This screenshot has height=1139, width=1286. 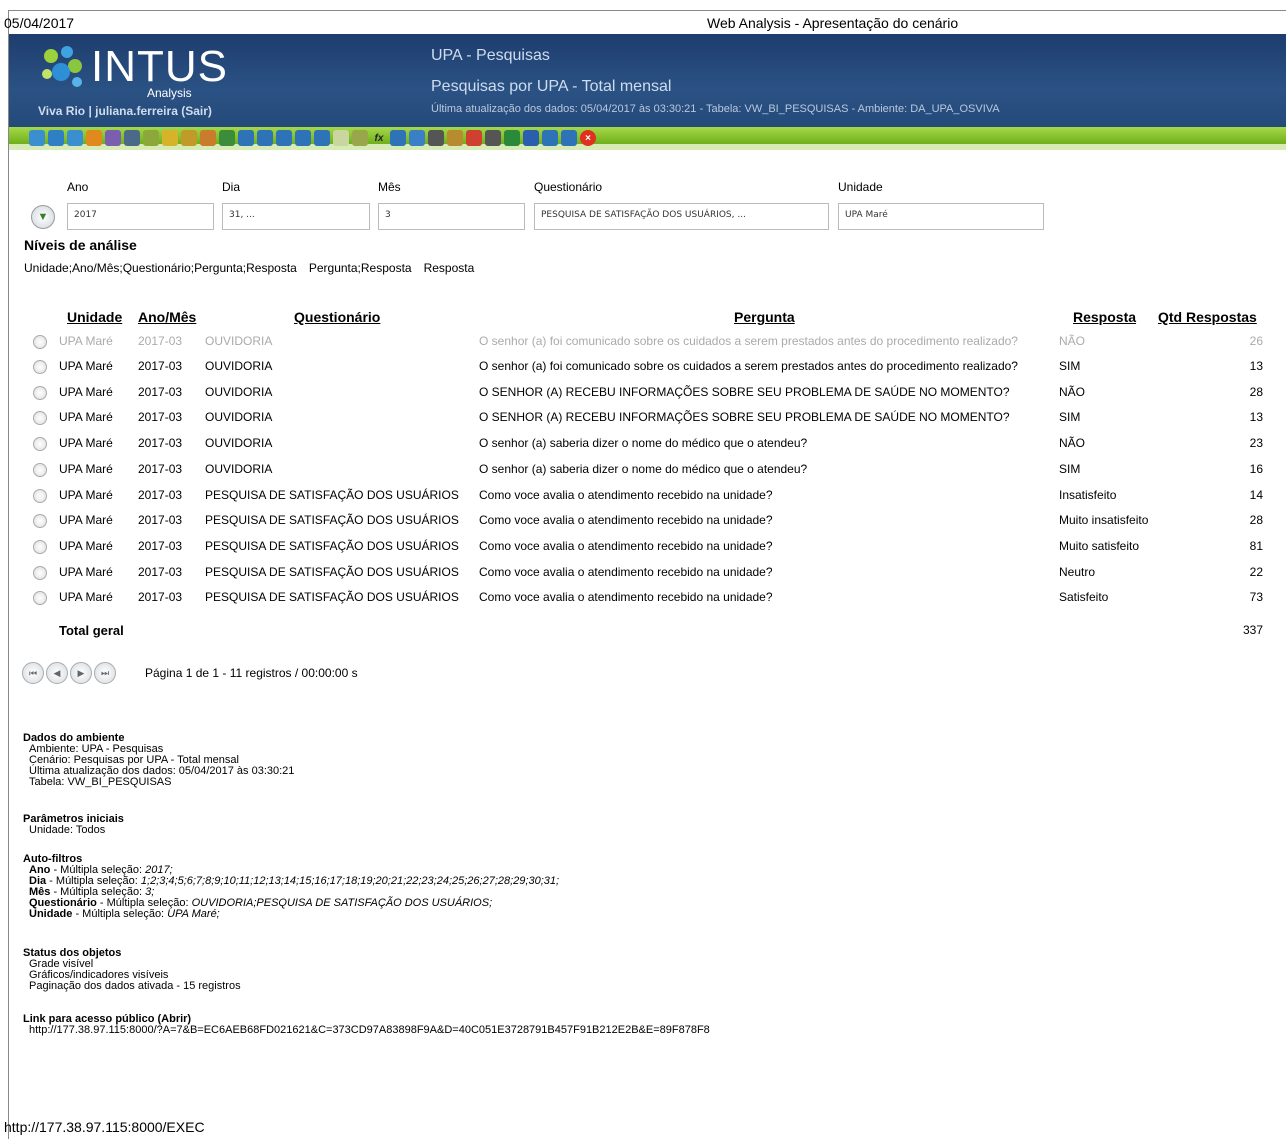 What do you see at coordinates (132, 138) in the screenshot?
I see `screen-icon` at bounding box center [132, 138].